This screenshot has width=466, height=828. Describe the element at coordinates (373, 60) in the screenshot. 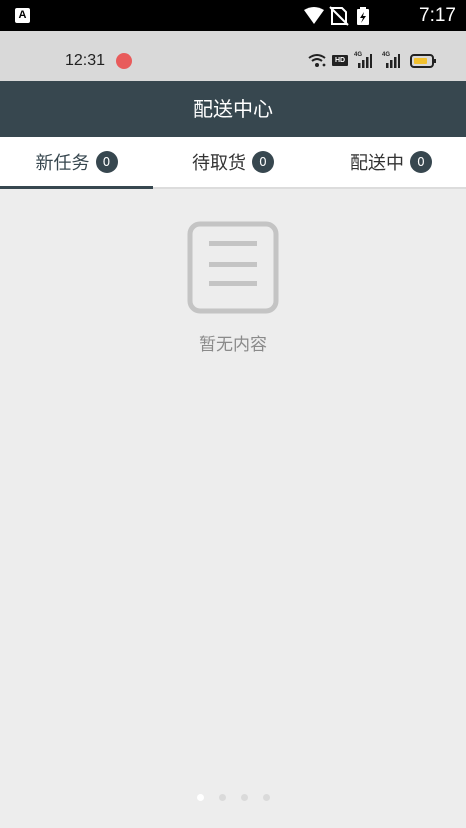

I see `inner-status-icons: HD 4G 4G` at that location.